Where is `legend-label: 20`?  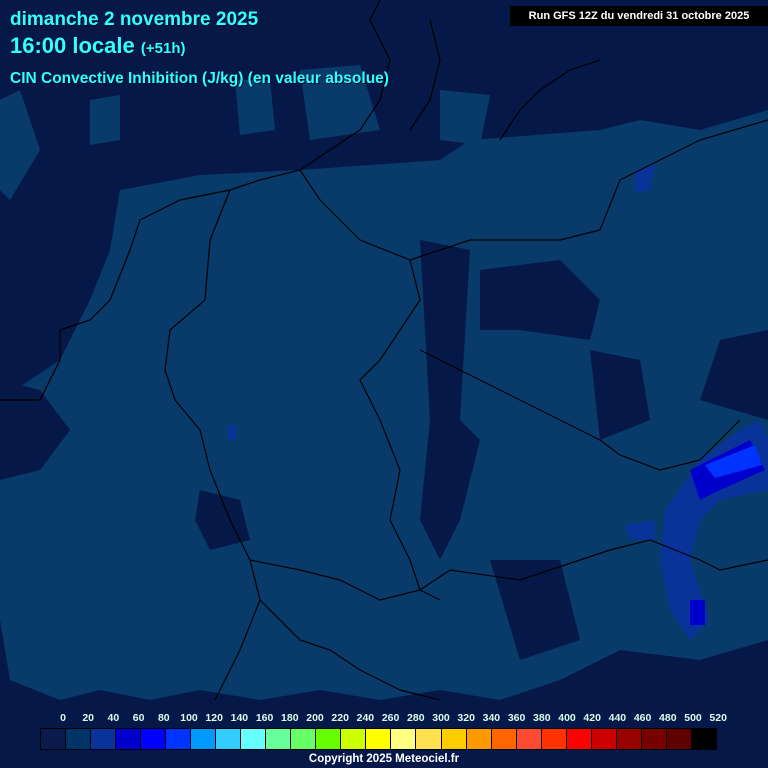 legend-label: 20 is located at coordinates (88, 718).